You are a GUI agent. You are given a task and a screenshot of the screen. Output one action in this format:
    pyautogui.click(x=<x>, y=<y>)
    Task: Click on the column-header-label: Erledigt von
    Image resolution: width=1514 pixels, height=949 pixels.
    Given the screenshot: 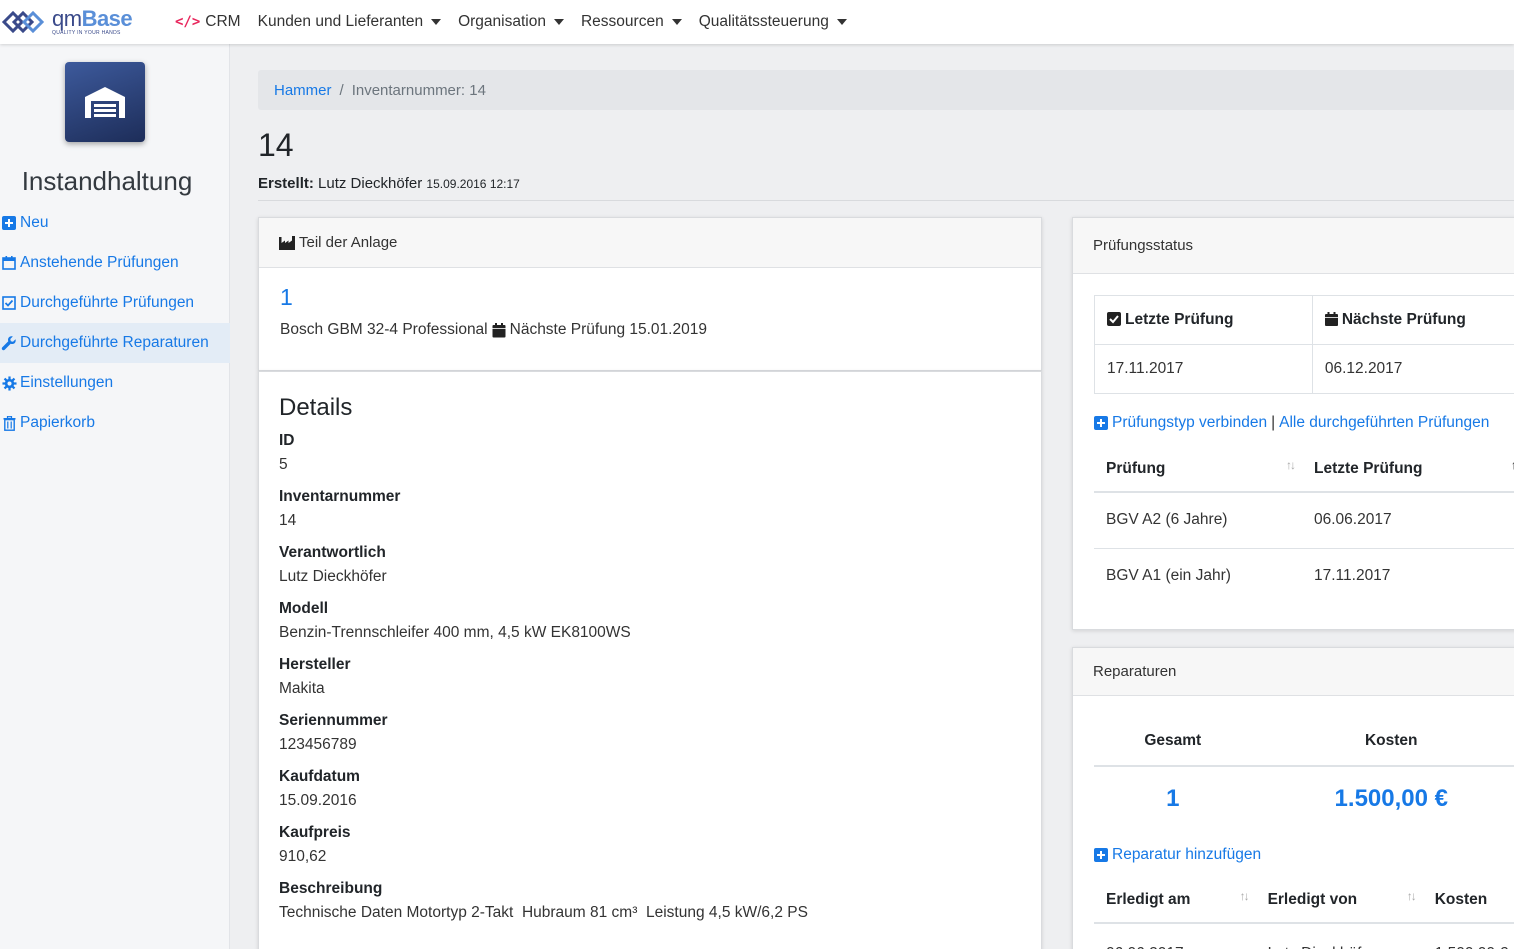 What is the action you would take?
    pyautogui.click(x=1312, y=899)
    